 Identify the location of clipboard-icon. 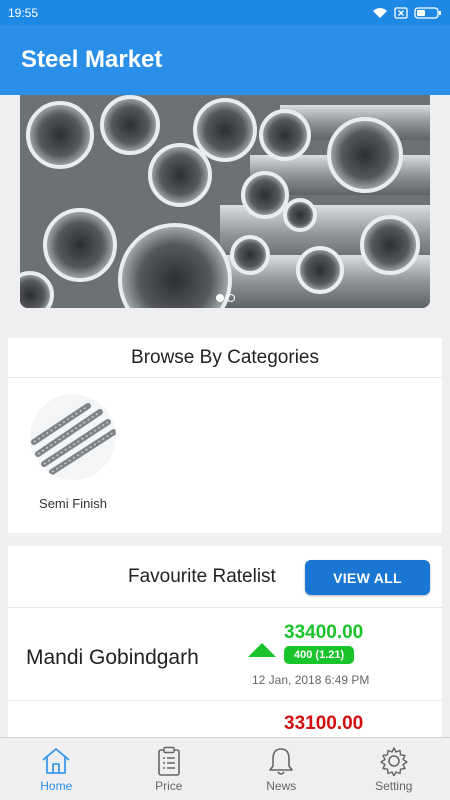
(168, 761).